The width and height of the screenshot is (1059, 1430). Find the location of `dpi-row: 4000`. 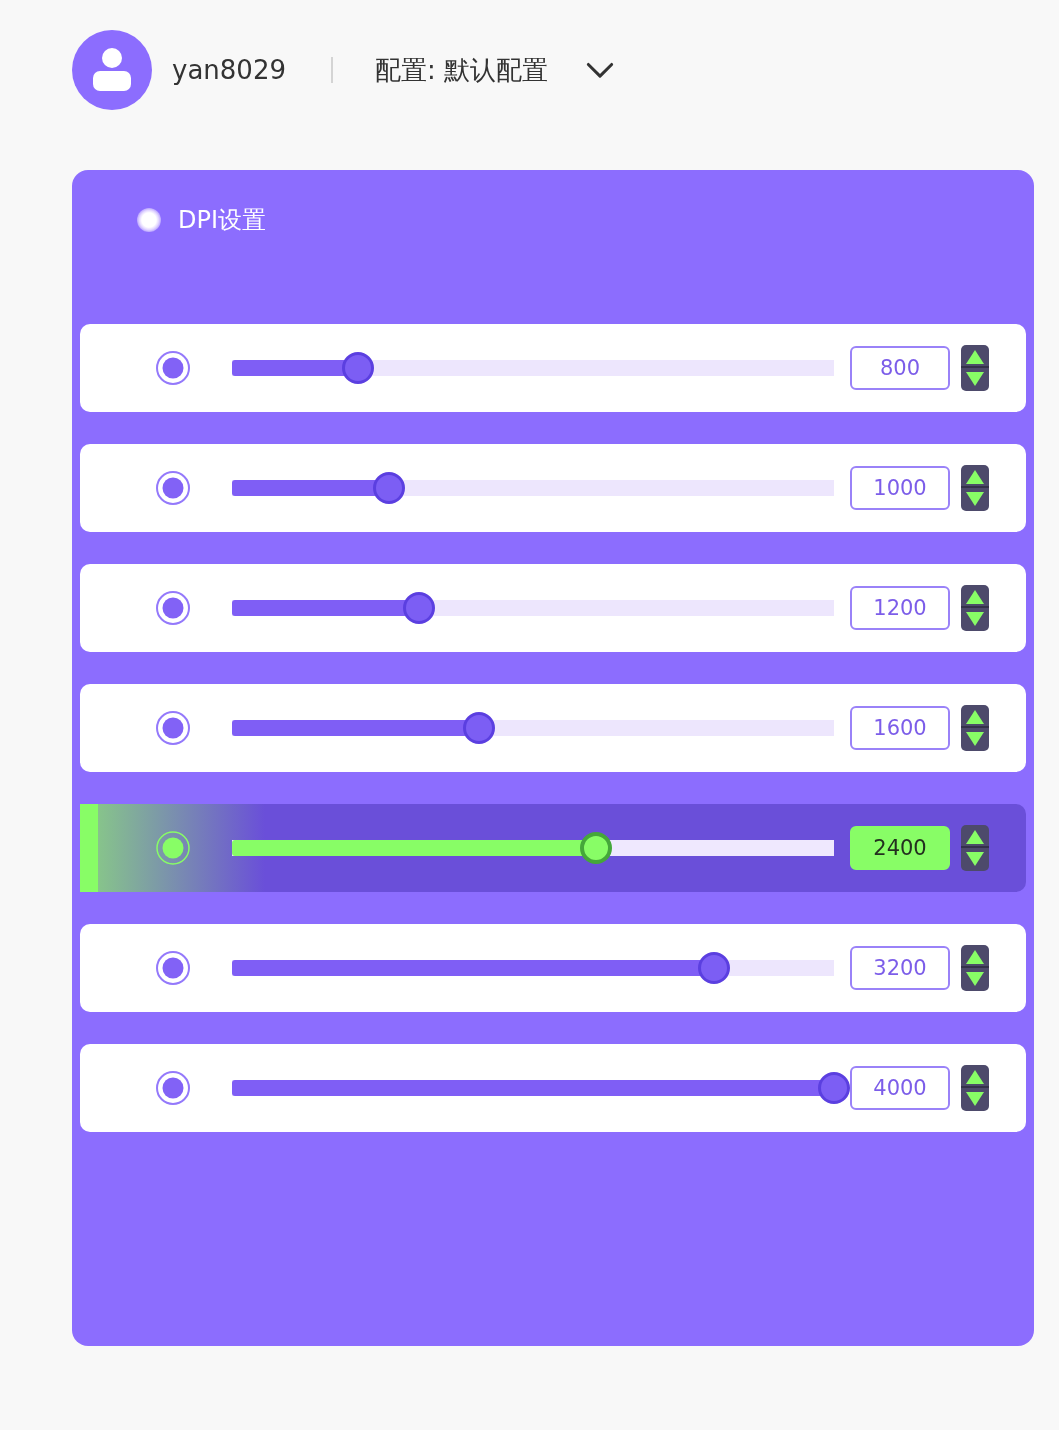

dpi-row: 4000 is located at coordinates (553, 1088).